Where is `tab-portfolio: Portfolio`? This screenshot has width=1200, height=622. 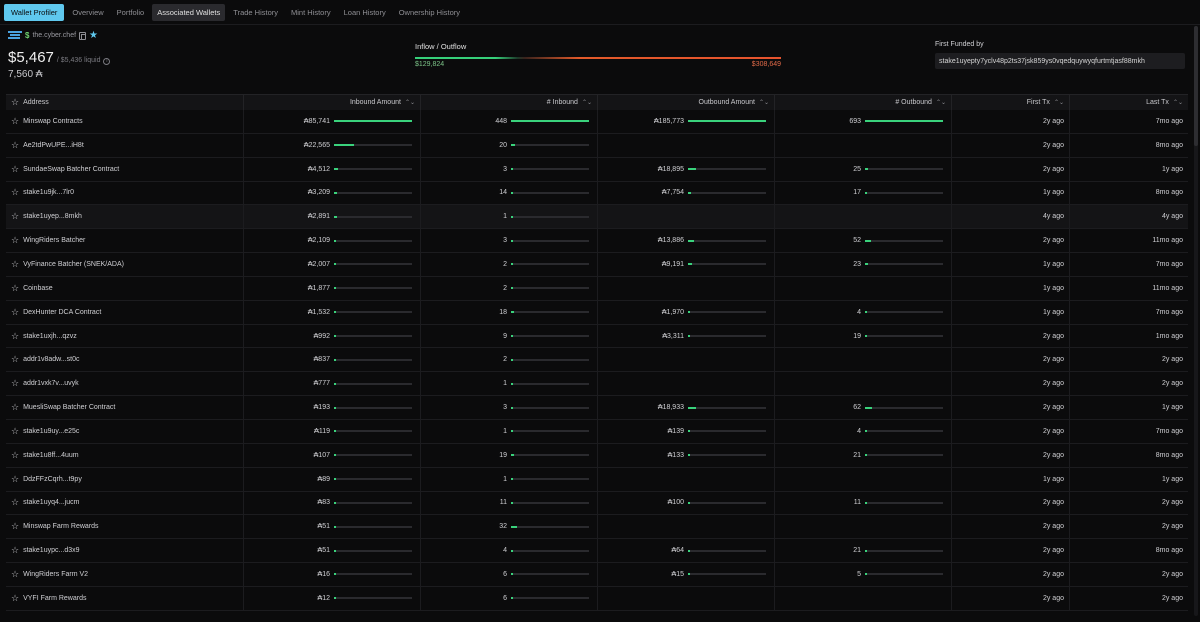 tab-portfolio: Portfolio is located at coordinates (131, 12).